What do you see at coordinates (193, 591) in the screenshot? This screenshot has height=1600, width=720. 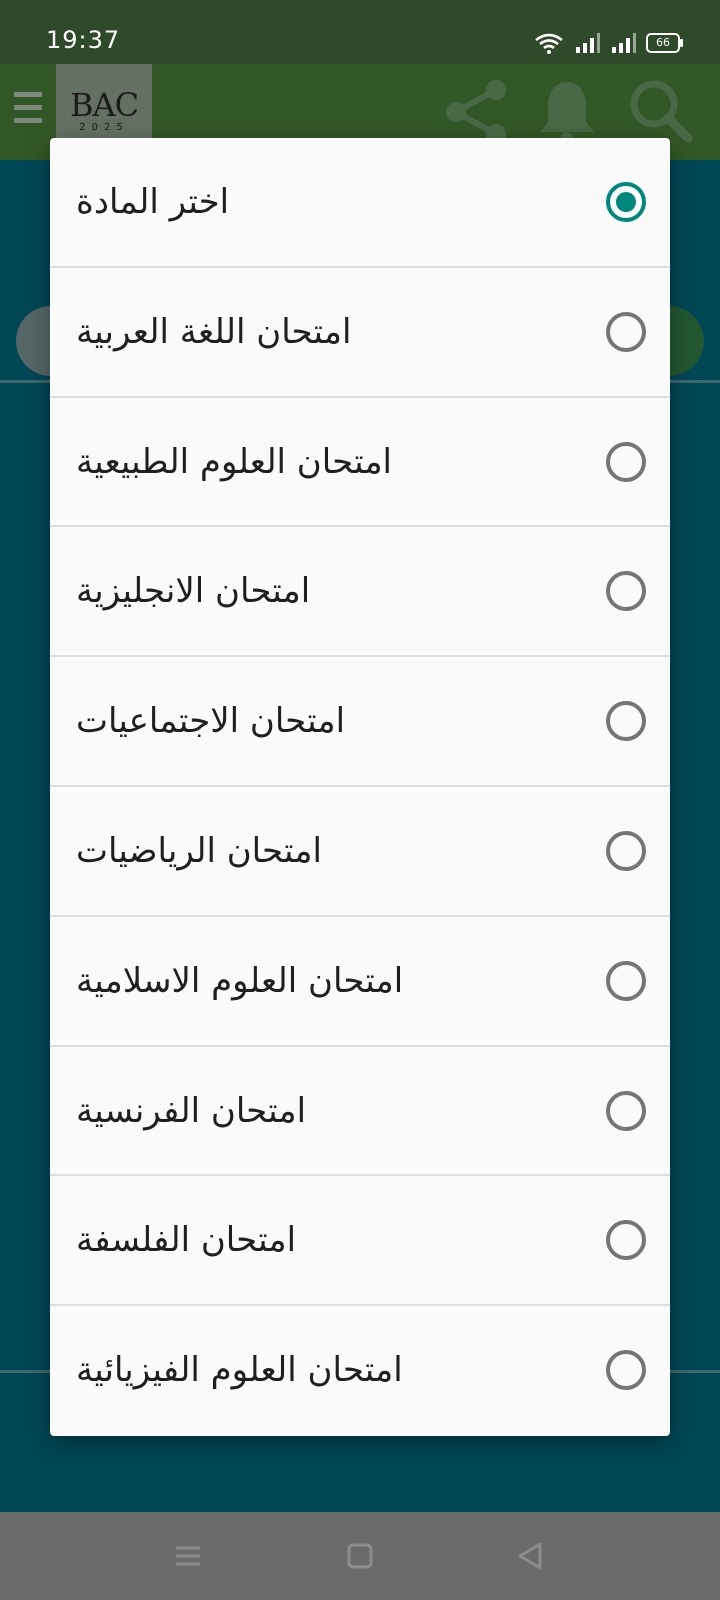 I see `option-label: امتحان الانجليزية` at bounding box center [193, 591].